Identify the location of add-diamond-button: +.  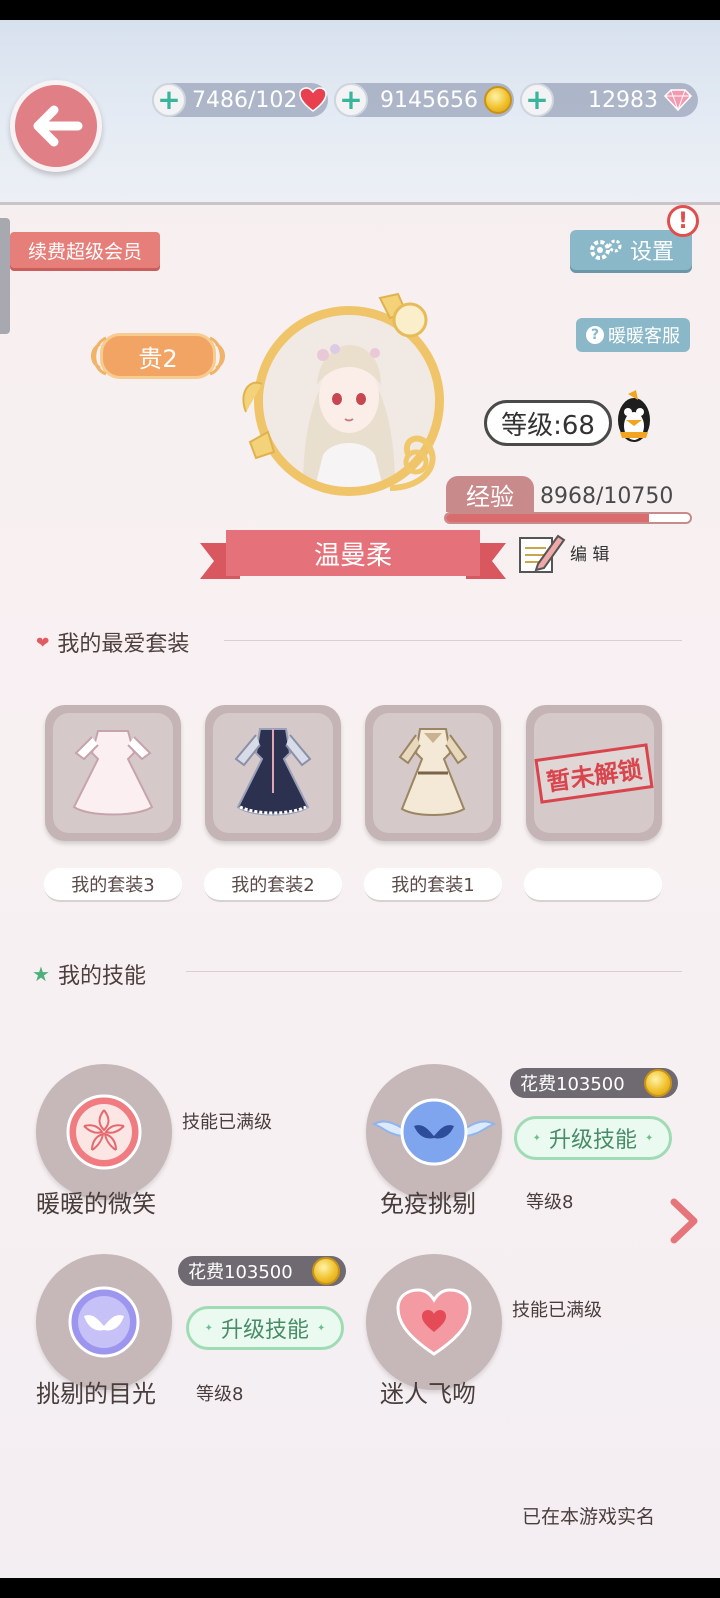
(537, 100).